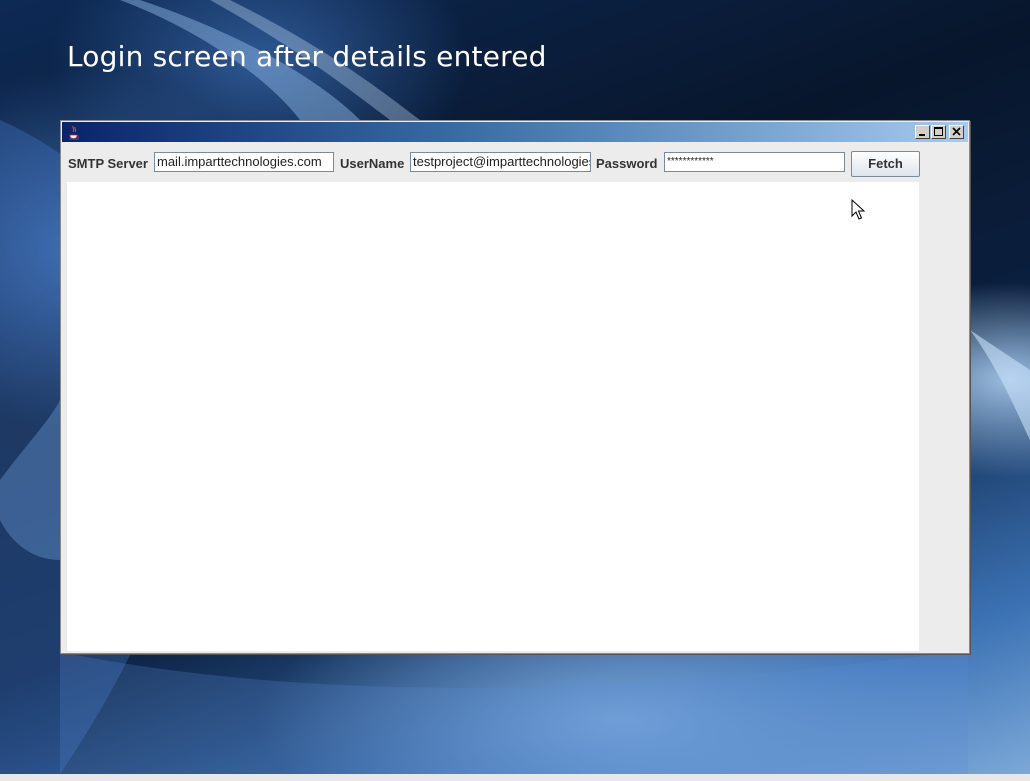 This screenshot has width=1030, height=781. What do you see at coordinates (74, 132) in the screenshot?
I see `java-coffee-icon` at bounding box center [74, 132].